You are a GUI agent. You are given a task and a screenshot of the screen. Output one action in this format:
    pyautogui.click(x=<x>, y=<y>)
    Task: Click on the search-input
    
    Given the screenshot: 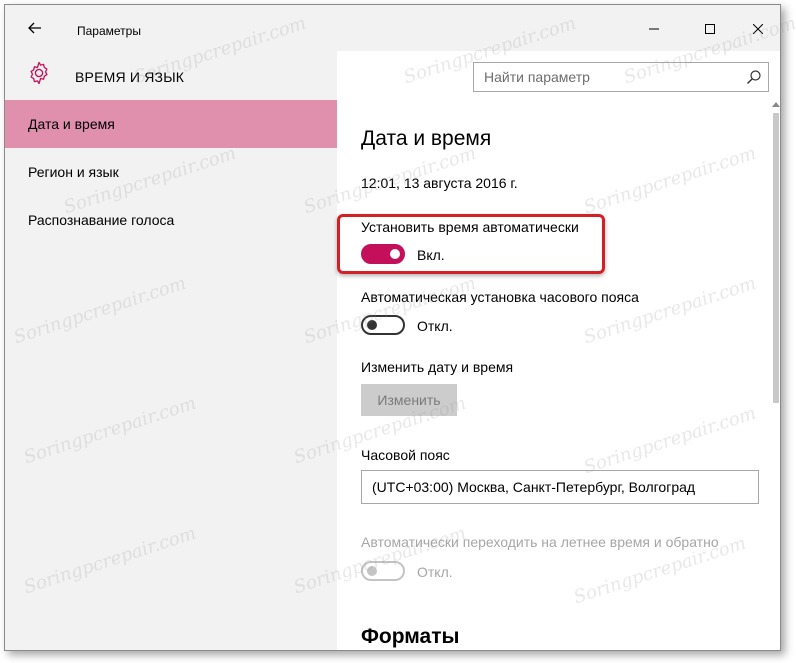 What is the action you would take?
    pyautogui.click(x=604, y=77)
    